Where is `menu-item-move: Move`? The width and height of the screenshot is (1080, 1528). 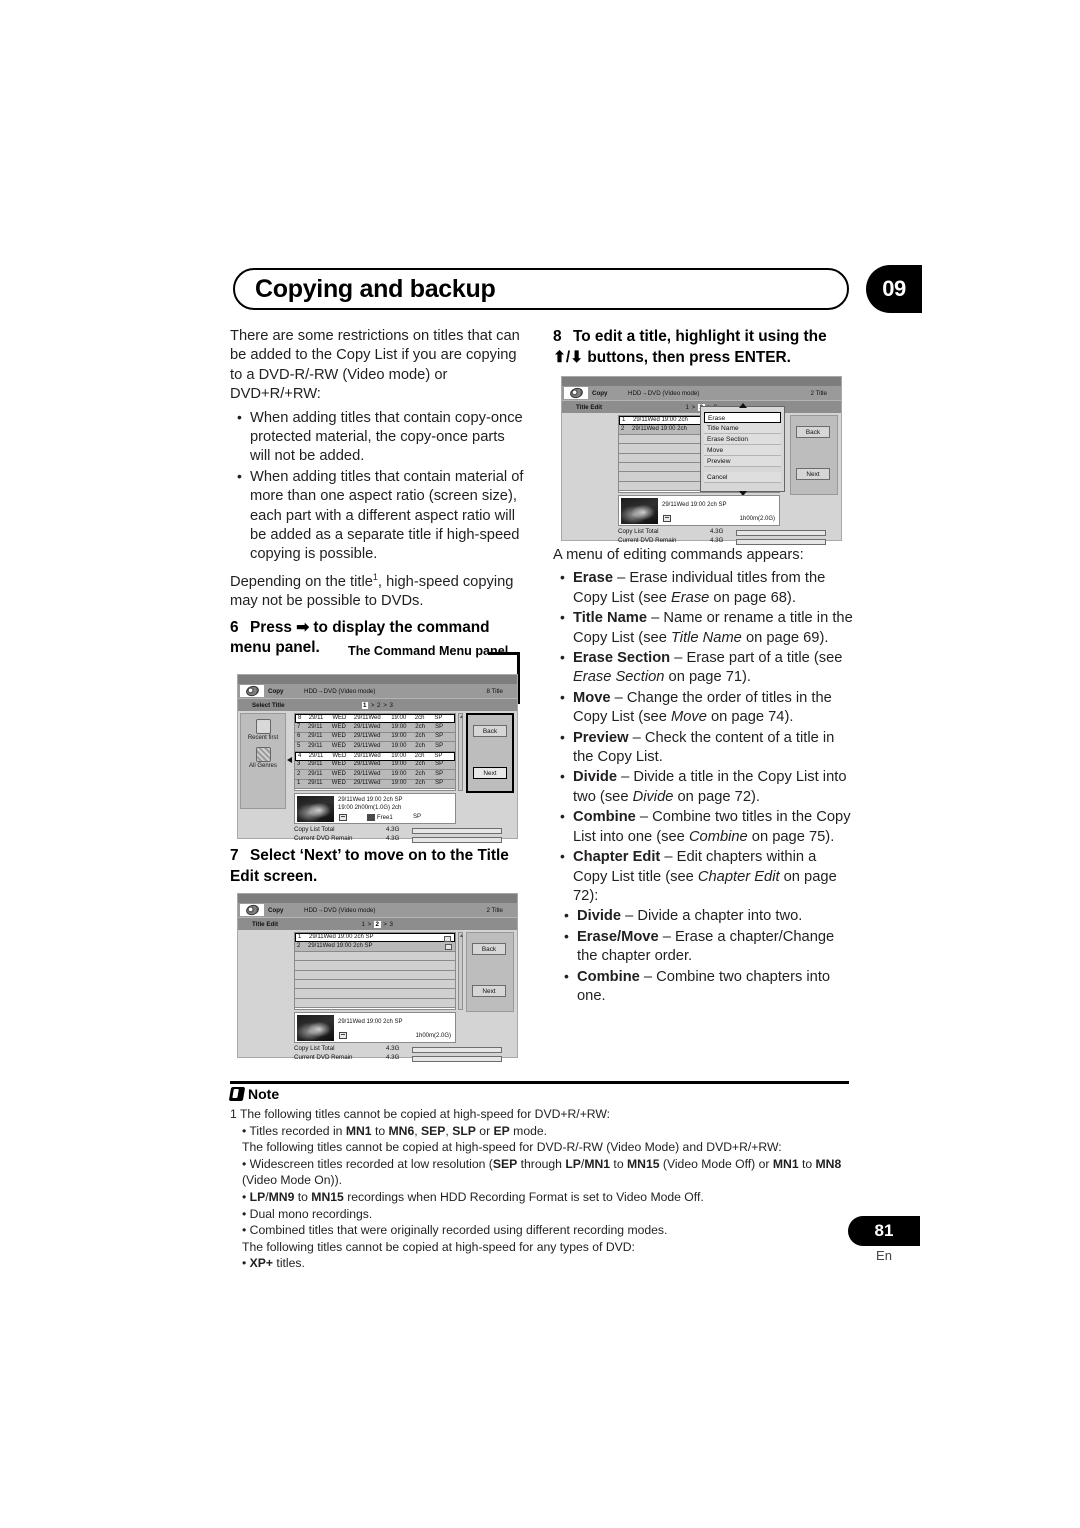 menu-item-move: Move is located at coordinates (742, 450).